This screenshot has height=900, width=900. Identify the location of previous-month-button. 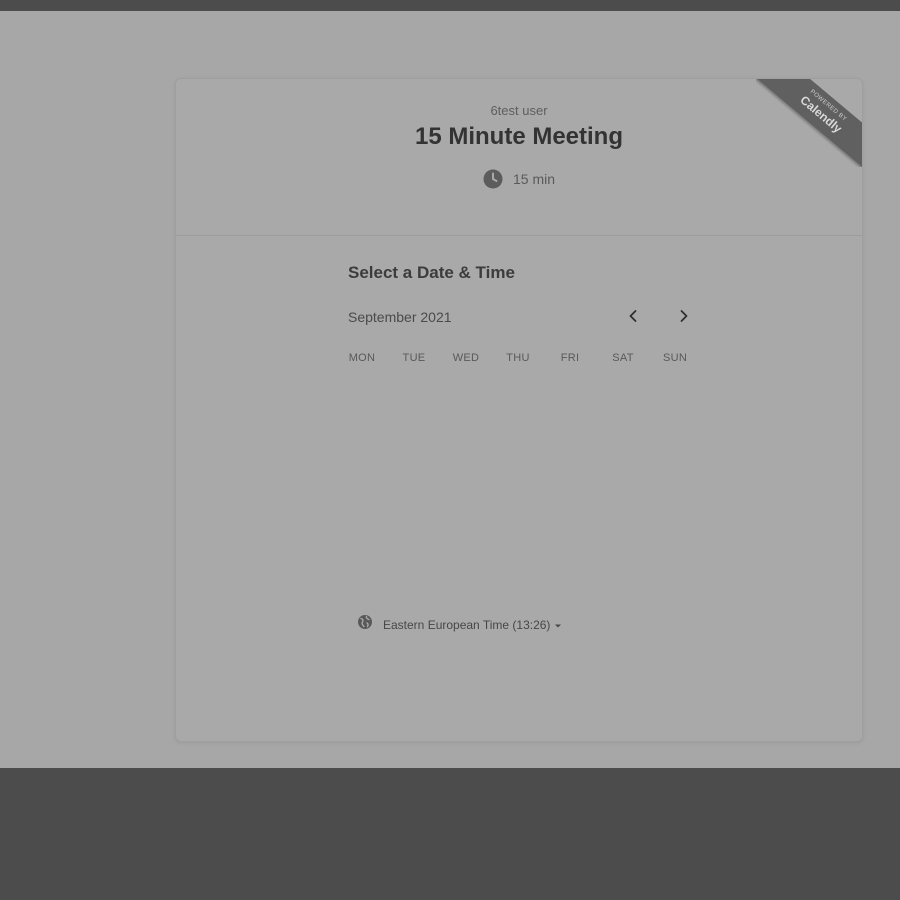
(633, 318).